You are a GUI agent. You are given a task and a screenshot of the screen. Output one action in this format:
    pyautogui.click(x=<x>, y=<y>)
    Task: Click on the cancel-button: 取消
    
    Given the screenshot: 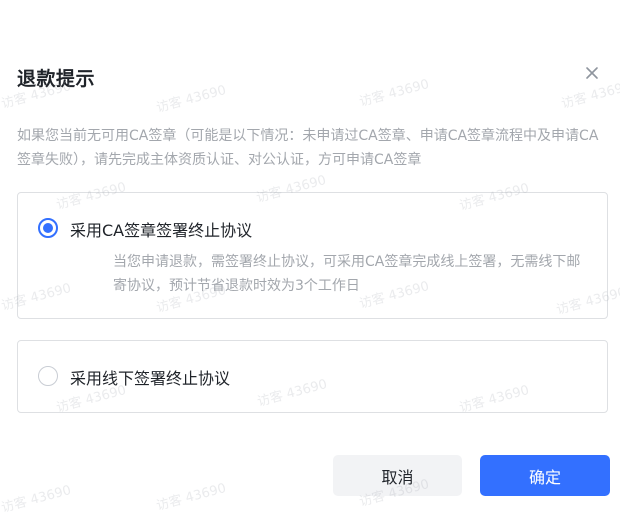 What is the action you would take?
    pyautogui.click(x=397, y=475)
    